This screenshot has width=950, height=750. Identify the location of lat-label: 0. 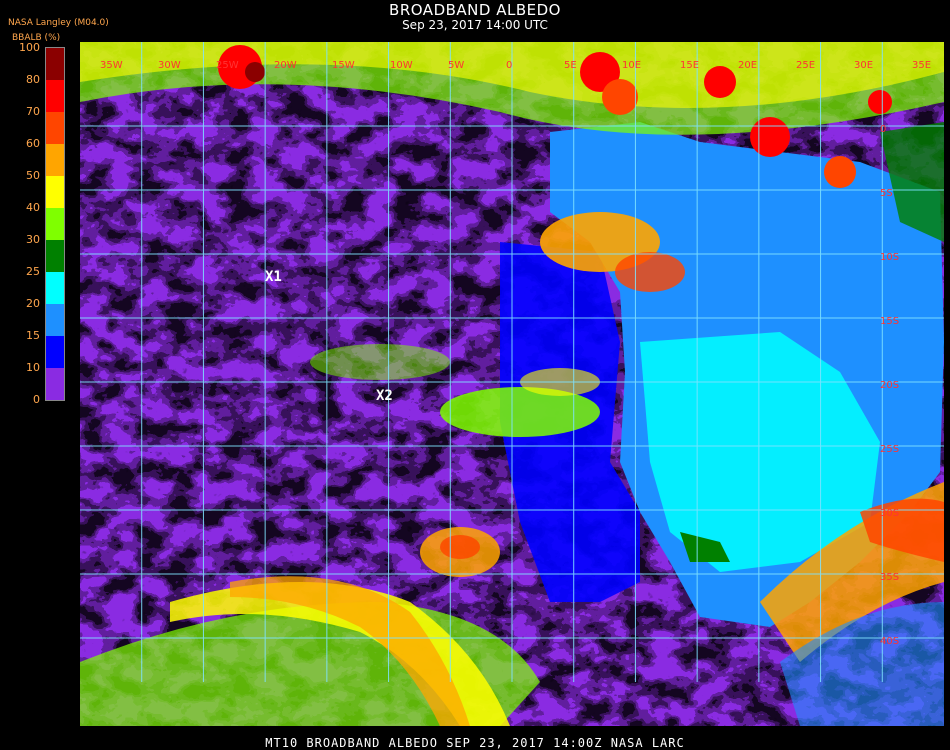
(883, 129).